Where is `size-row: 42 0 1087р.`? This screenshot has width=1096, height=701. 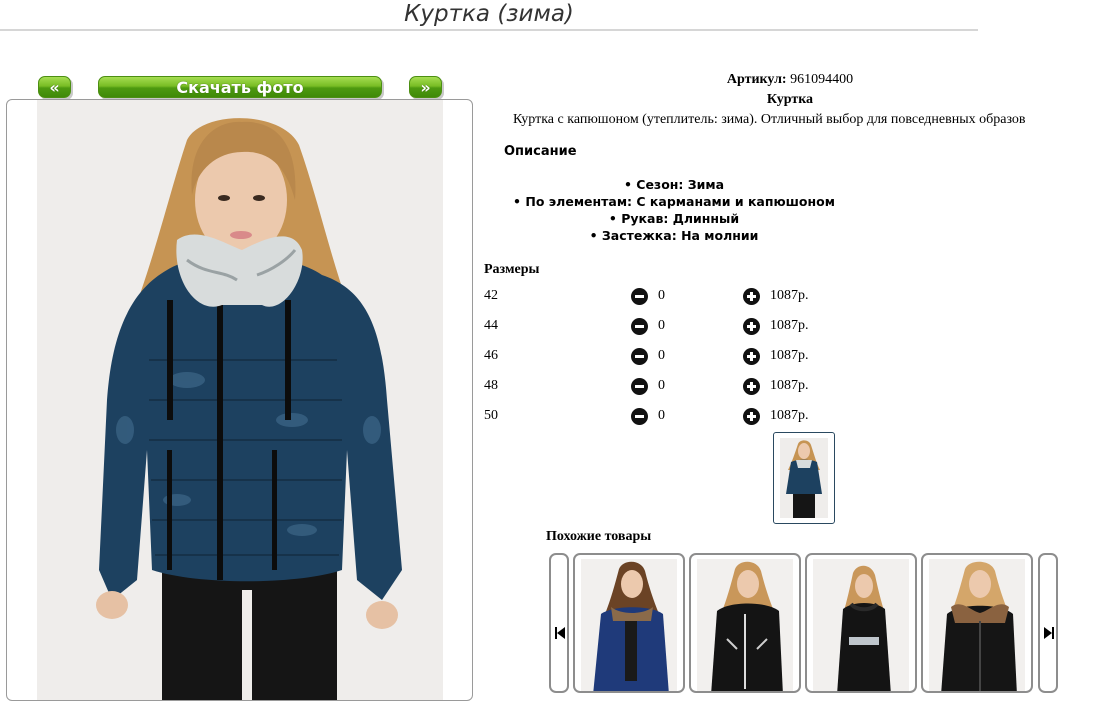 size-row: 42 0 1087р. is located at coordinates (664, 296).